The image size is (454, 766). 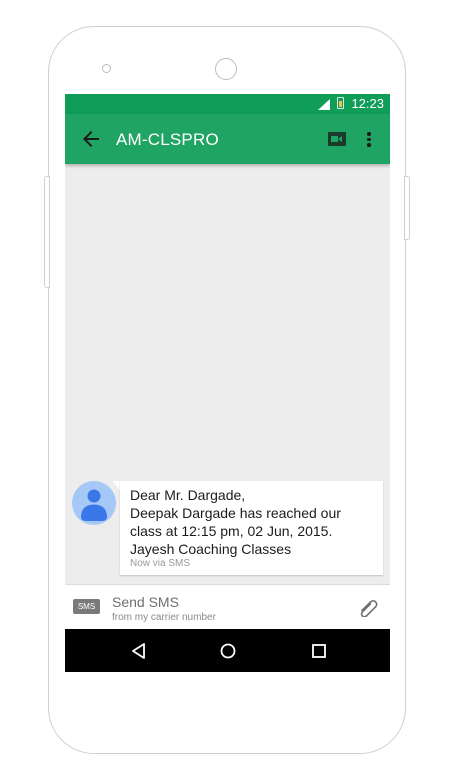 What do you see at coordinates (367, 103) in the screenshot?
I see `status-time: 12:23` at bounding box center [367, 103].